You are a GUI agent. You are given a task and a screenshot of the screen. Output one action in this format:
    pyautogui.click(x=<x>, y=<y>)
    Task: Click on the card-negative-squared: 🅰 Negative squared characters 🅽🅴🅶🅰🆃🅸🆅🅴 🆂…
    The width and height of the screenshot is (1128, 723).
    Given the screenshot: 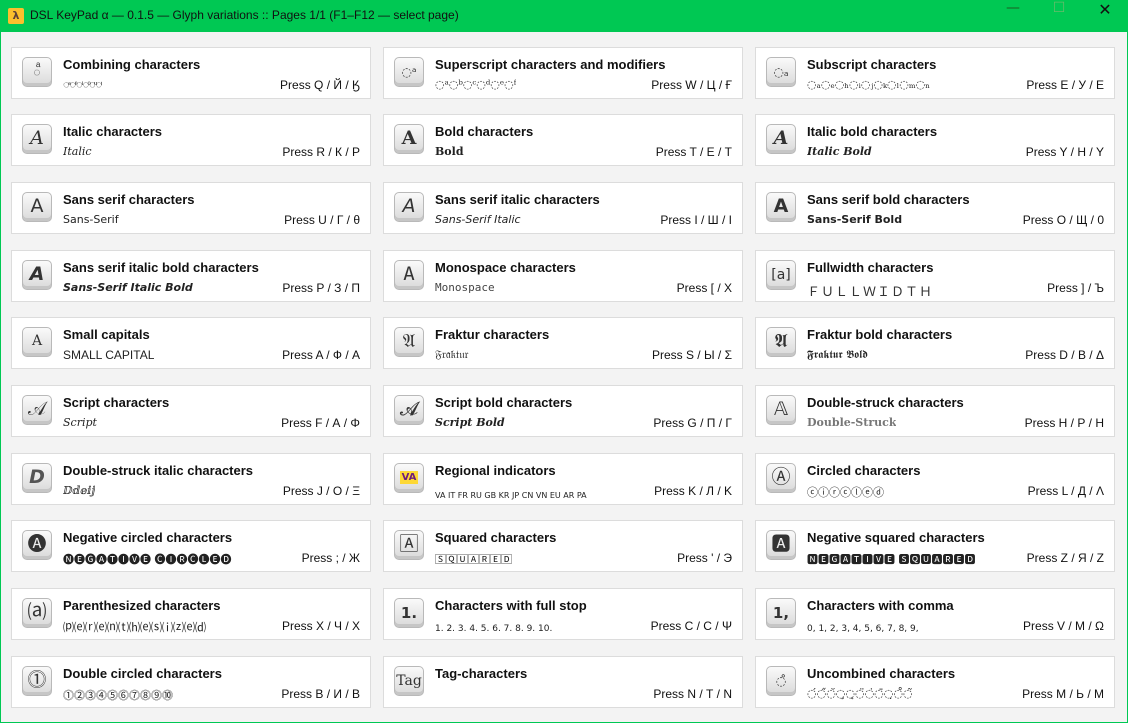 What is the action you would take?
    pyautogui.click(x=935, y=546)
    